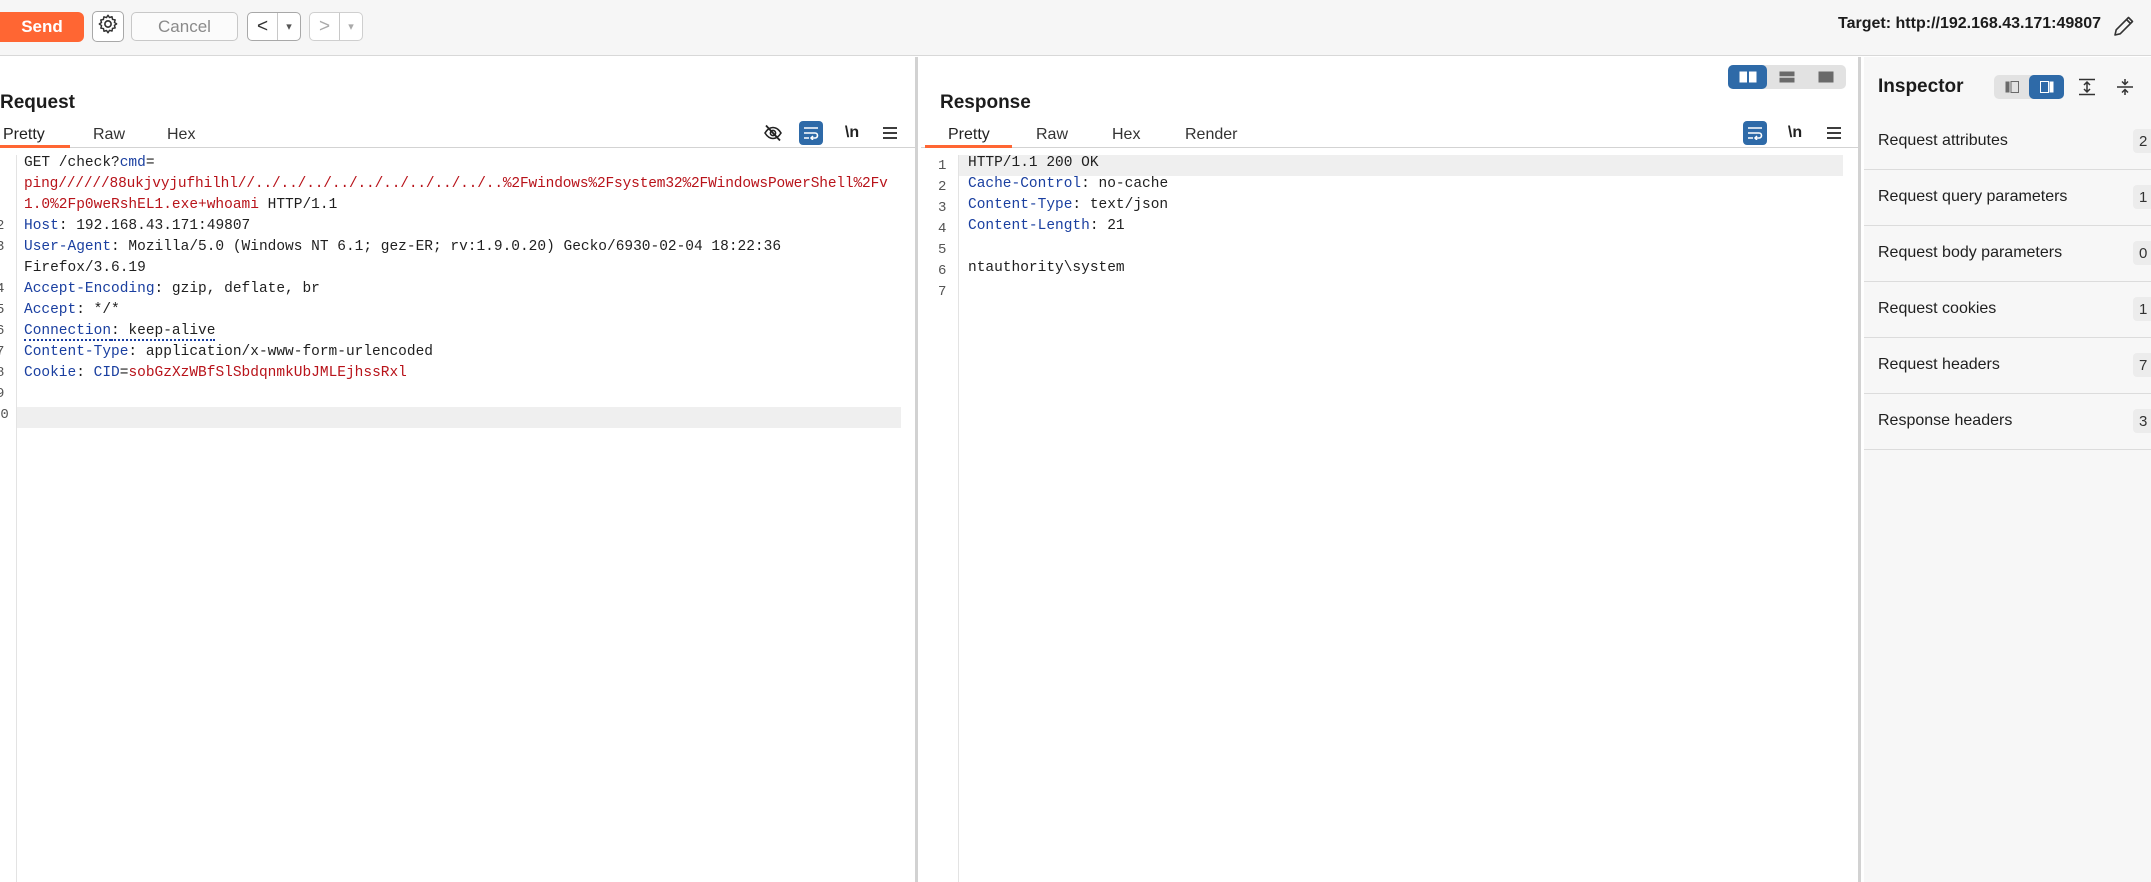  What do you see at coordinates (37, 103) in the screenshot?
I see `request-title: Request` at bounding box center [37, 103].